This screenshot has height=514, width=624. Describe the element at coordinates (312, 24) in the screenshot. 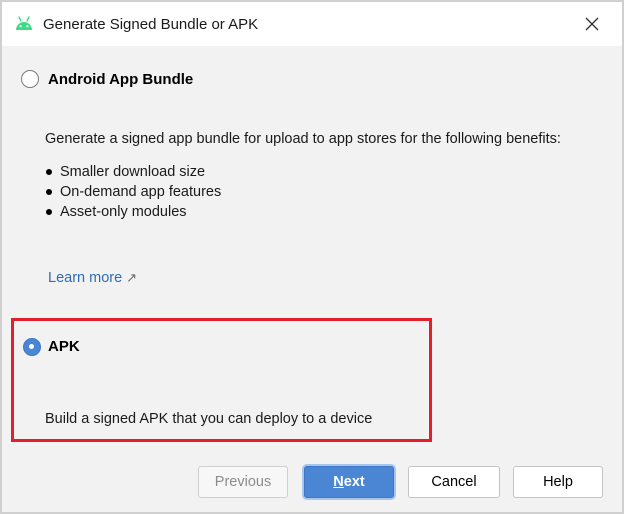

I see `title-bar: Generate Signed Bundle or APK` at that location.